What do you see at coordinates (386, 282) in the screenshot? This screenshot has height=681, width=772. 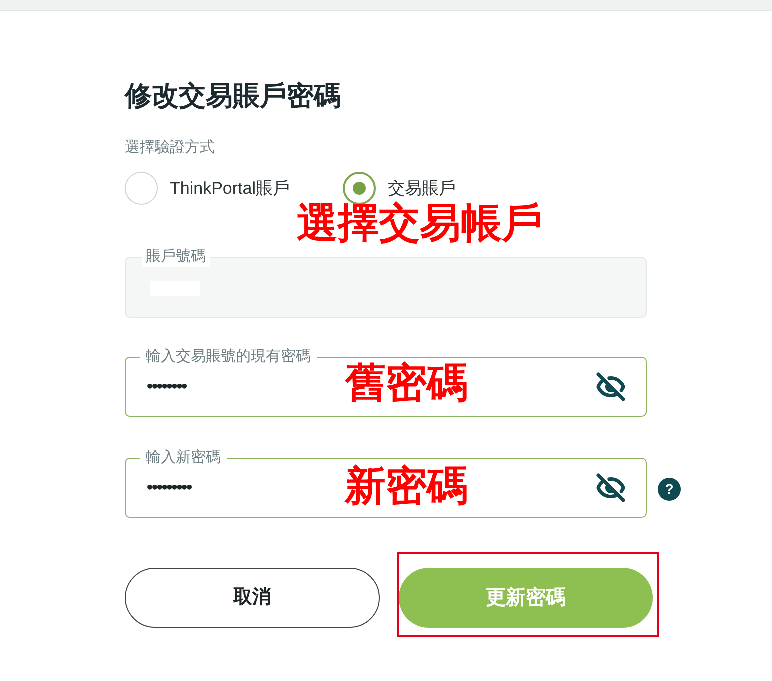 I see `account-number-field: 賬戶號碼` at bounding box center [386, 282].